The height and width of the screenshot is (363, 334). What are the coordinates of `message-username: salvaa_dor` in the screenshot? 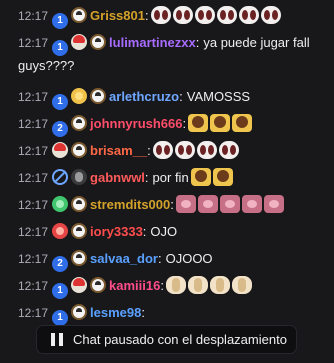 It's located at (124, 258).